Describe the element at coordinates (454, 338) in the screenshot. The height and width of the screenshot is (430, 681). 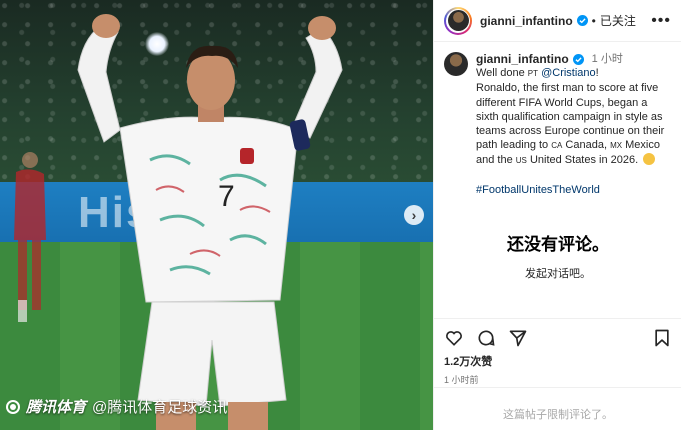
I see `heart-icon` at that location.